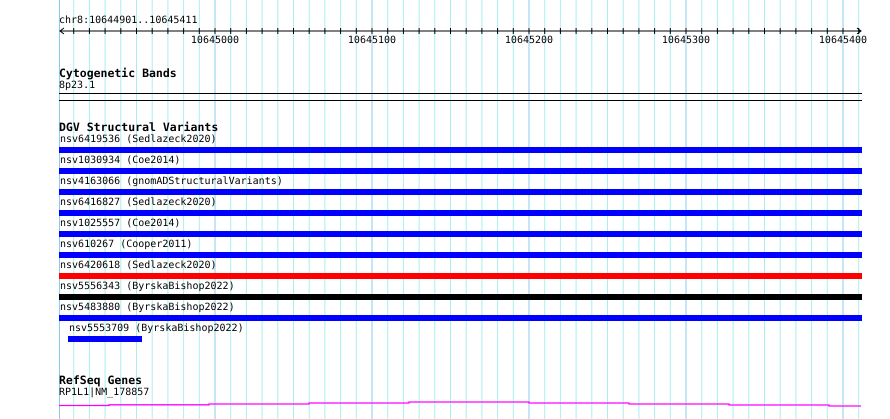 The height and width of the screenshot is (419, 890). Describe the element at coordinates (120, 224) in the screenshot. I see `variant-label: nsv1025557 (Coe2014)` at that location.